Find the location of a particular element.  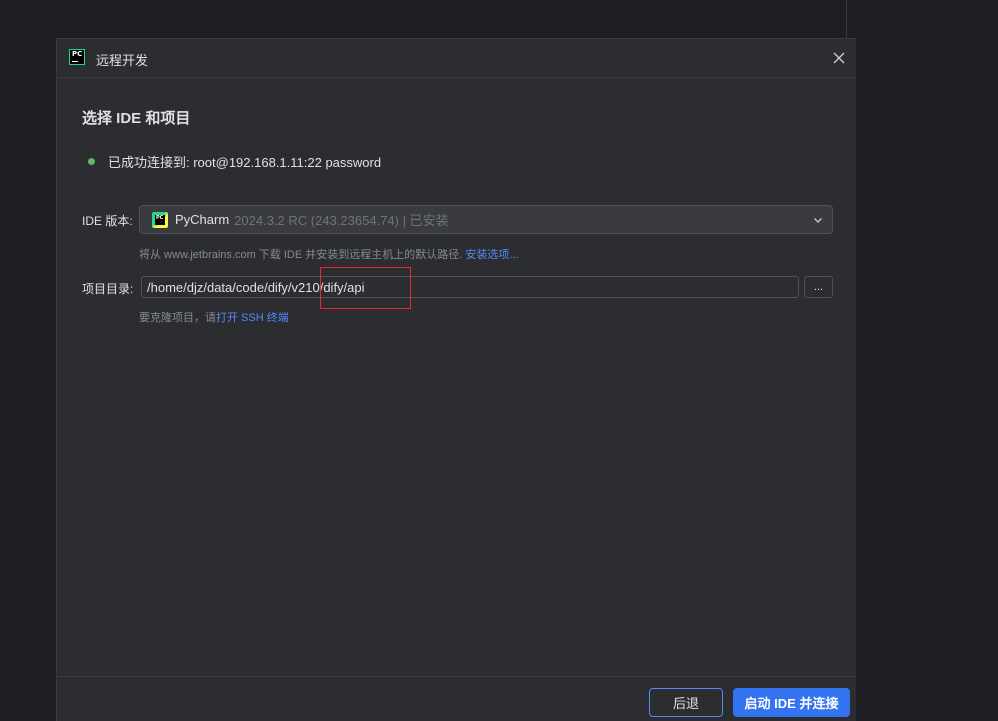

status-dot-icon is located at coordinates (91, 161).